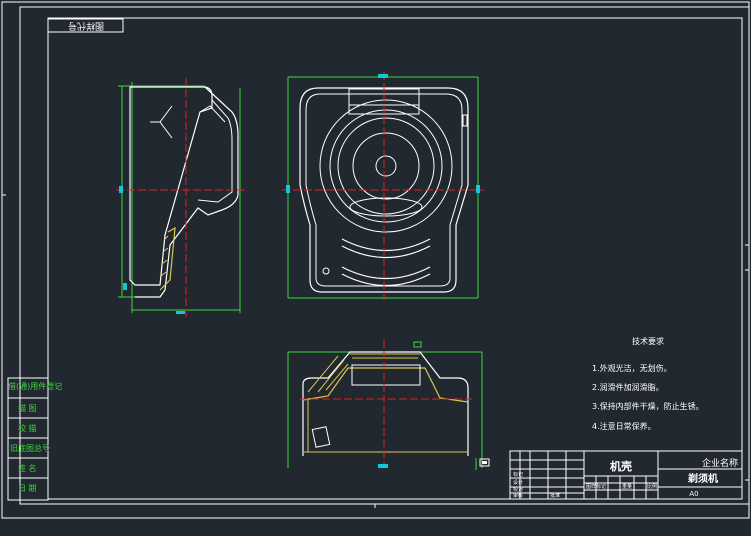  Describe the element at coordinates (626, 475) in the screenshot. I see `title-block: 标记 设计 校对 审核 批准 图样标记 重量 比例 机壳 企业名称 剃须机 A0` at that location.